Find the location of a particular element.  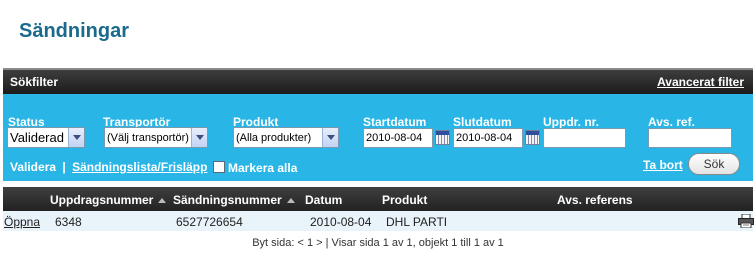

status-select-value: Validerad is located at coordinates (37, 137).